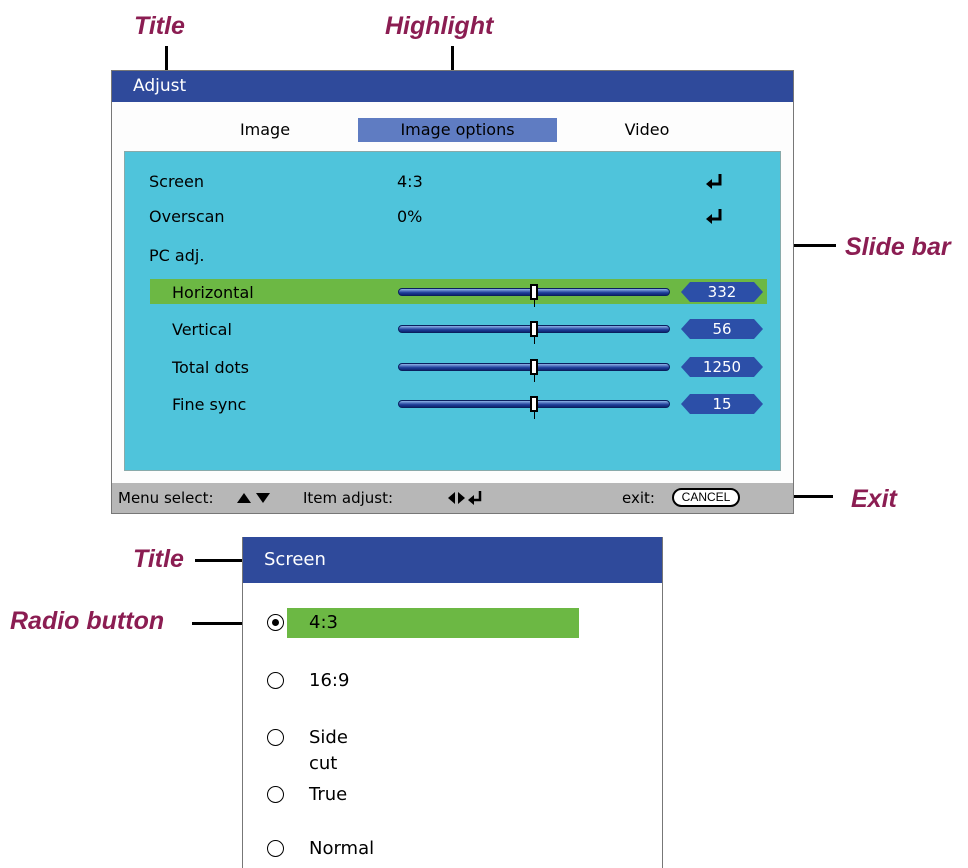  Describe the element at coordinates (202, 329) in the screenshot. I see `slider-vertical-label: Vertical` at that location.